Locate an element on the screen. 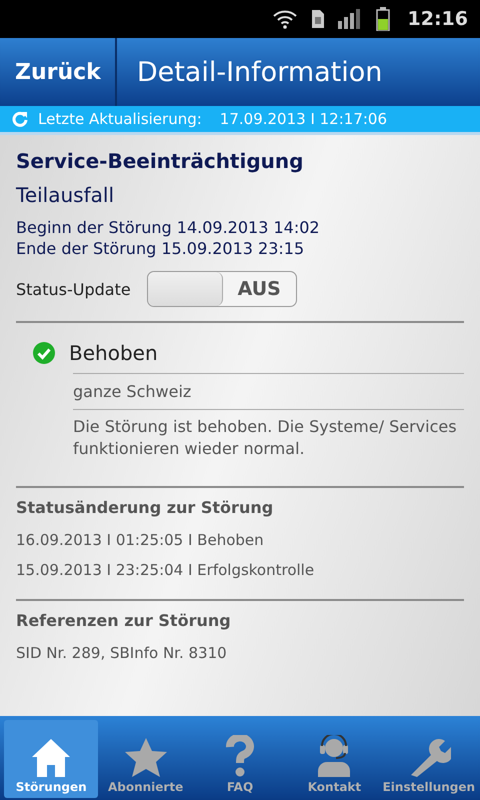 This screenshot has width=480, height=800. start-time: Beginn der Störung 14.09.2013 14:02 is located at coordinates (168, 227).